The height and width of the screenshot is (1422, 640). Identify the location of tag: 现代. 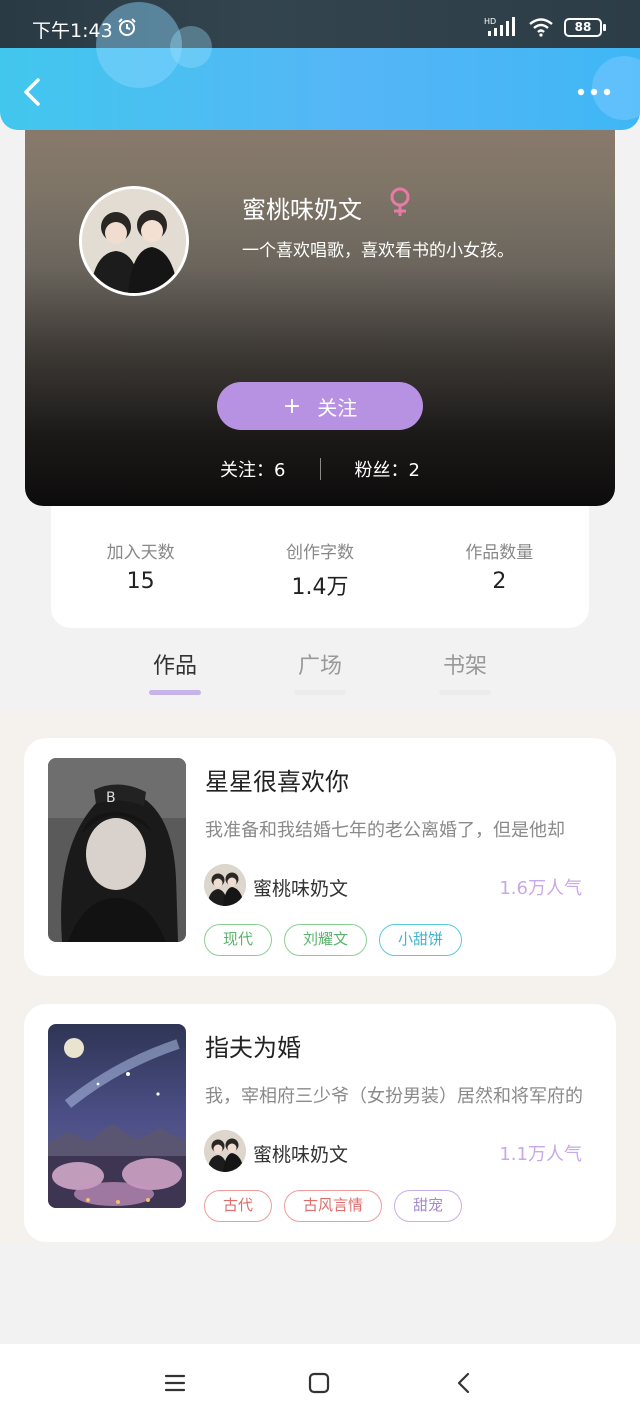
(238, 940).